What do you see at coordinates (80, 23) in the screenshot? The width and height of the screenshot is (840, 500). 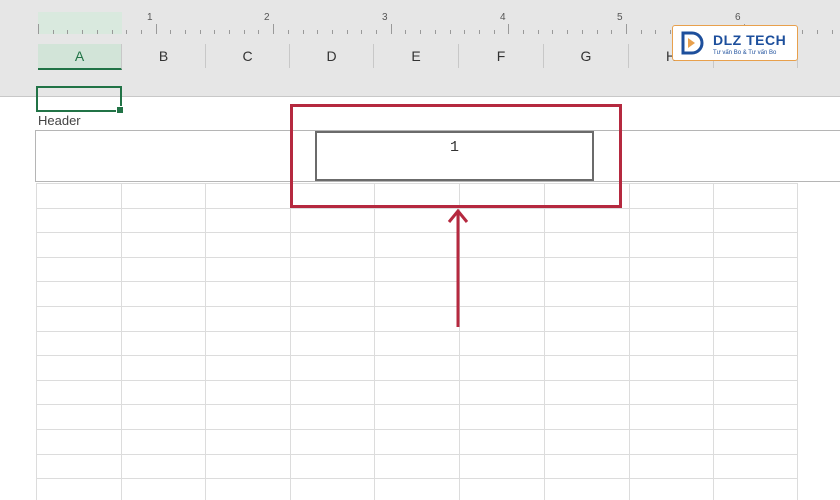 I see `ruler-margin-shade` at bounding box center [80, 23].